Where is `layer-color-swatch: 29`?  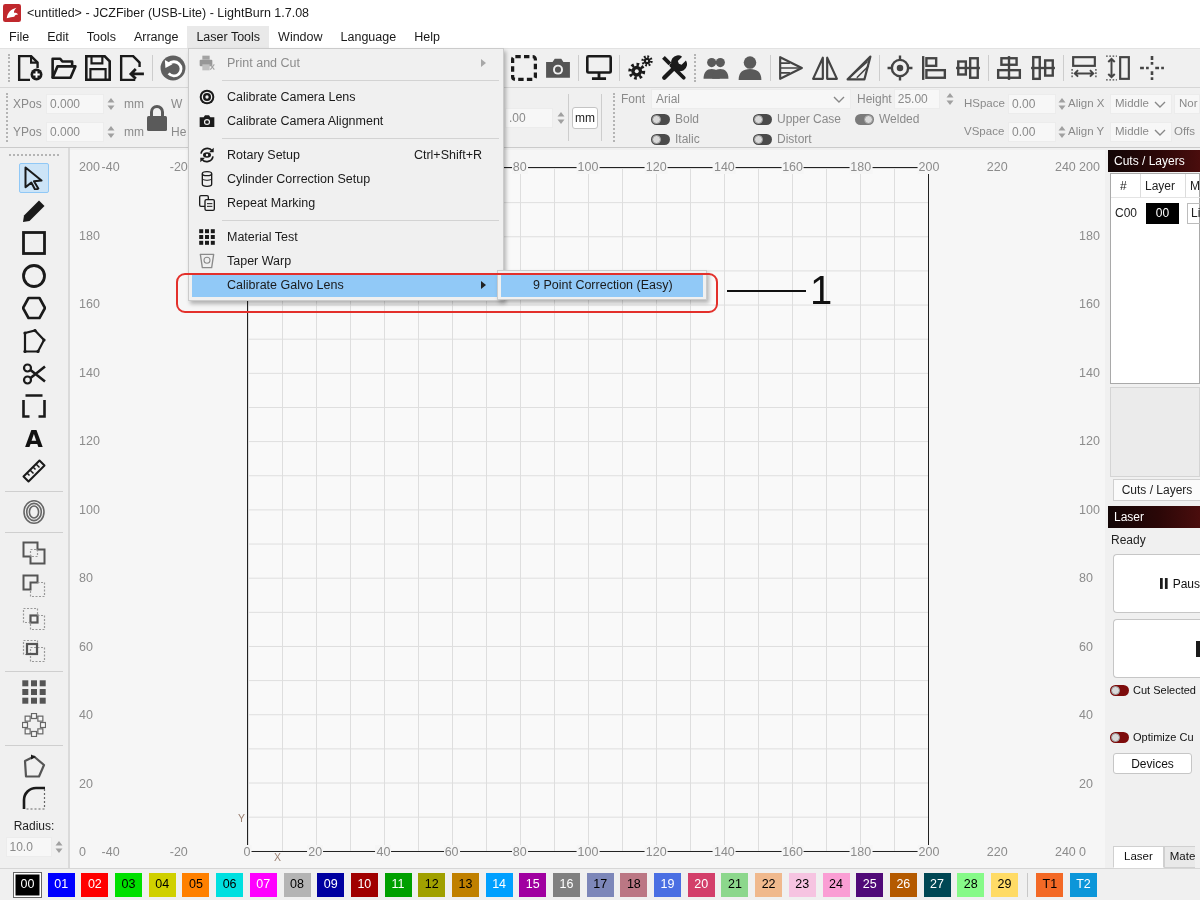 layer-color-swatch: 29 is located at coordinates (1004, 884).